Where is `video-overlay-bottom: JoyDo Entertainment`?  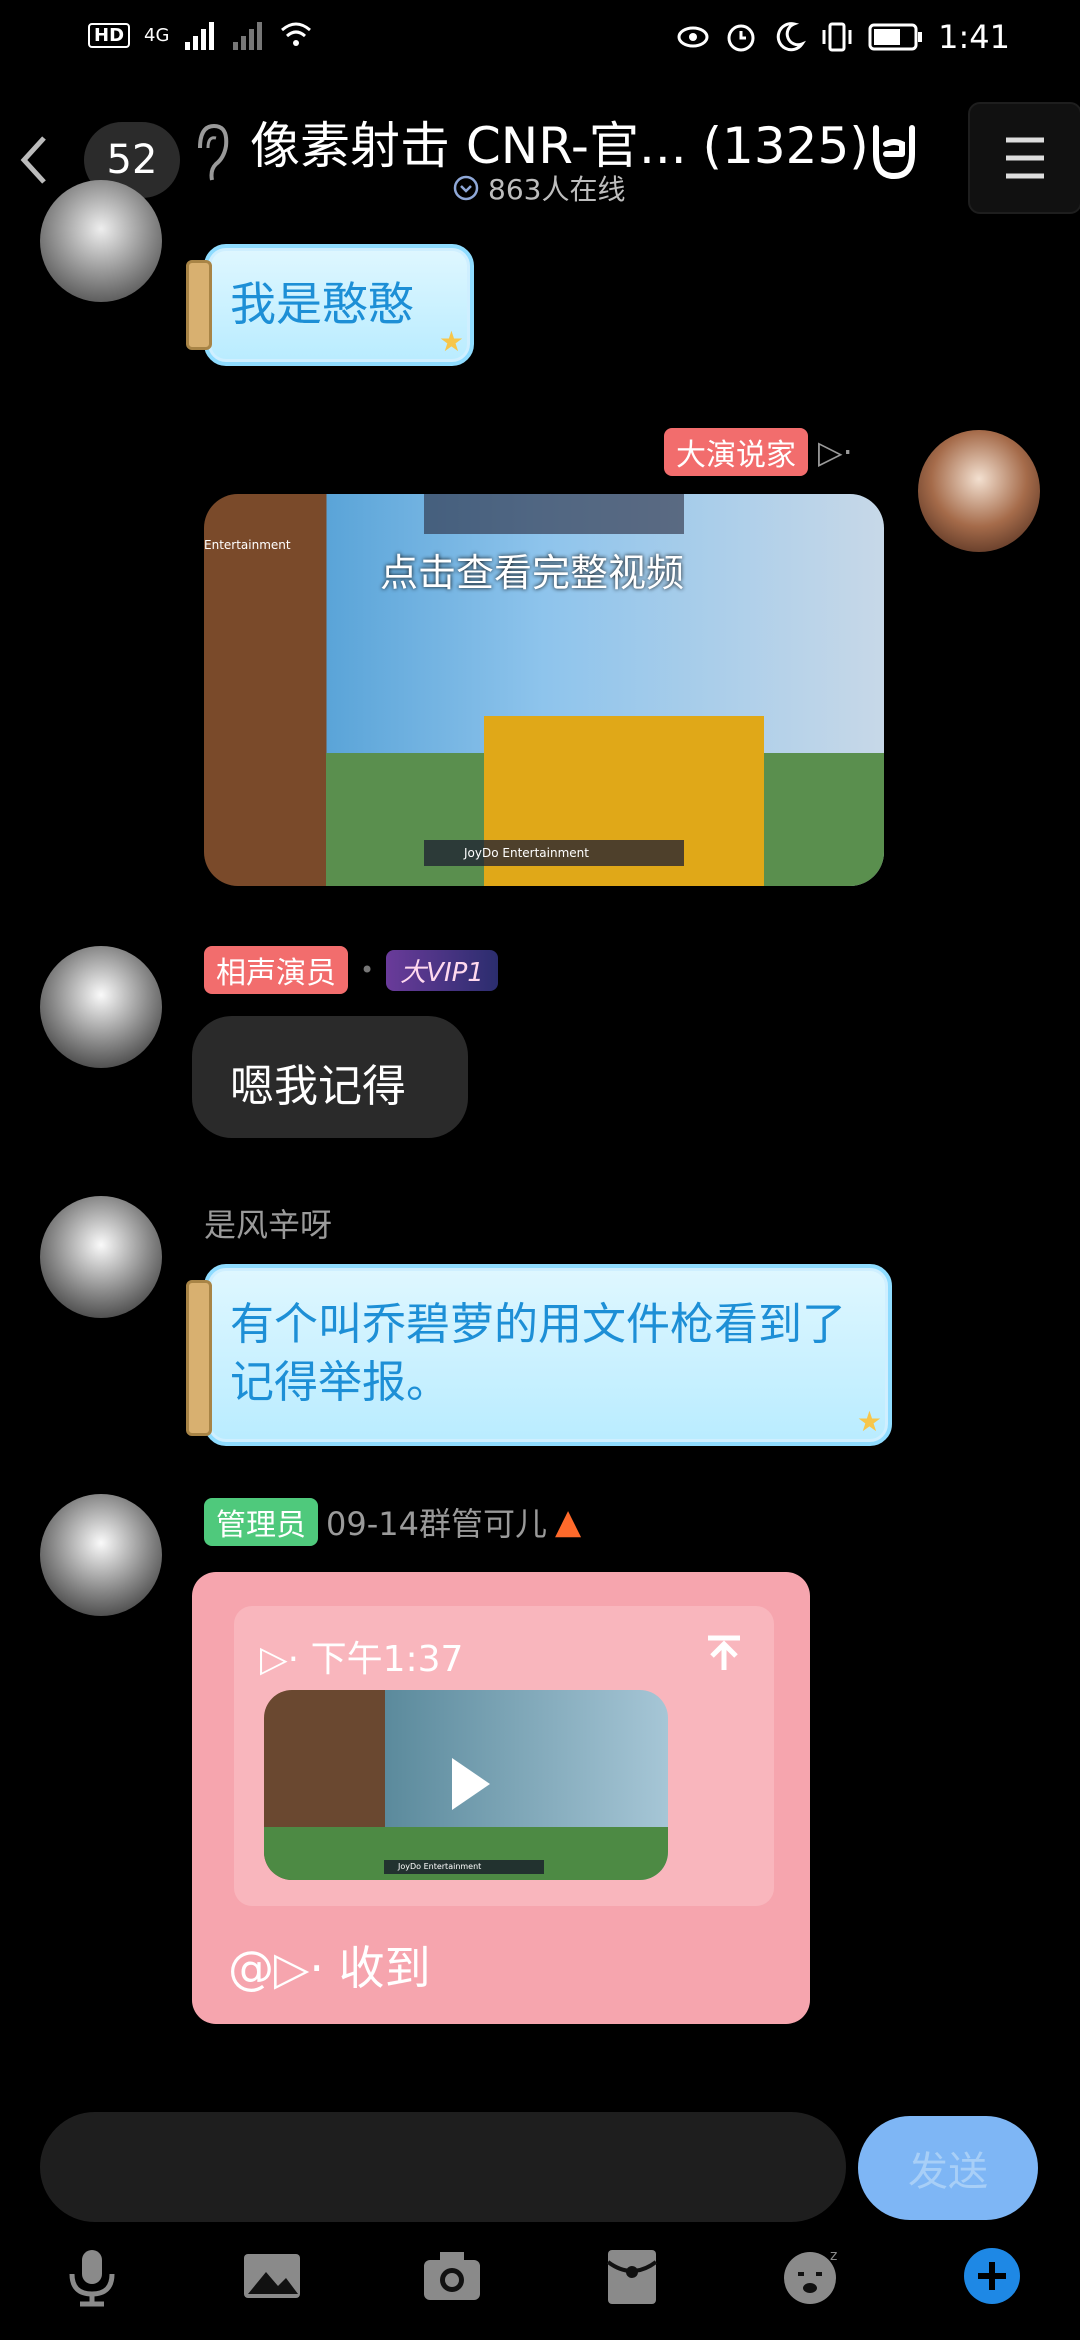 video-overlay-bottom: JoyDo Entertainment is located at coordinates (554, 853).